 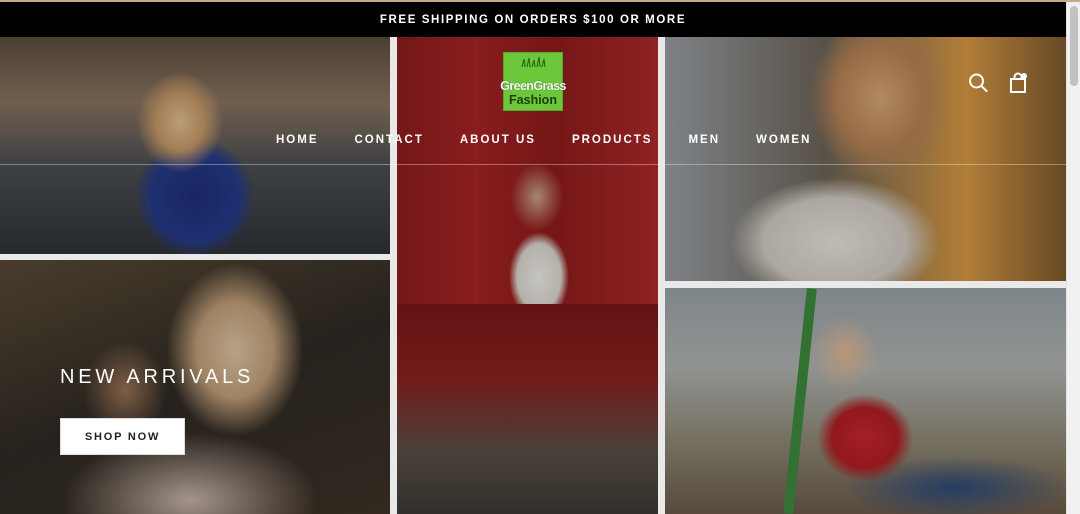 I want to click on shop-now-button: SHOP NOW, so click(x=122, y=436).